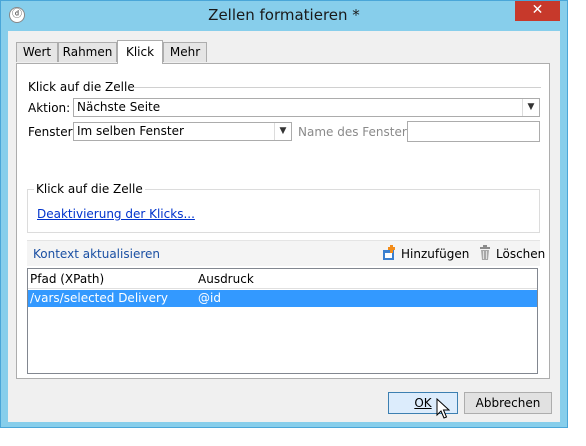 This screenshot has height=446, width=586. Describe the element at coordinates (37, 52) in the screenshot. I see `tab-wert: Wert` at that location.